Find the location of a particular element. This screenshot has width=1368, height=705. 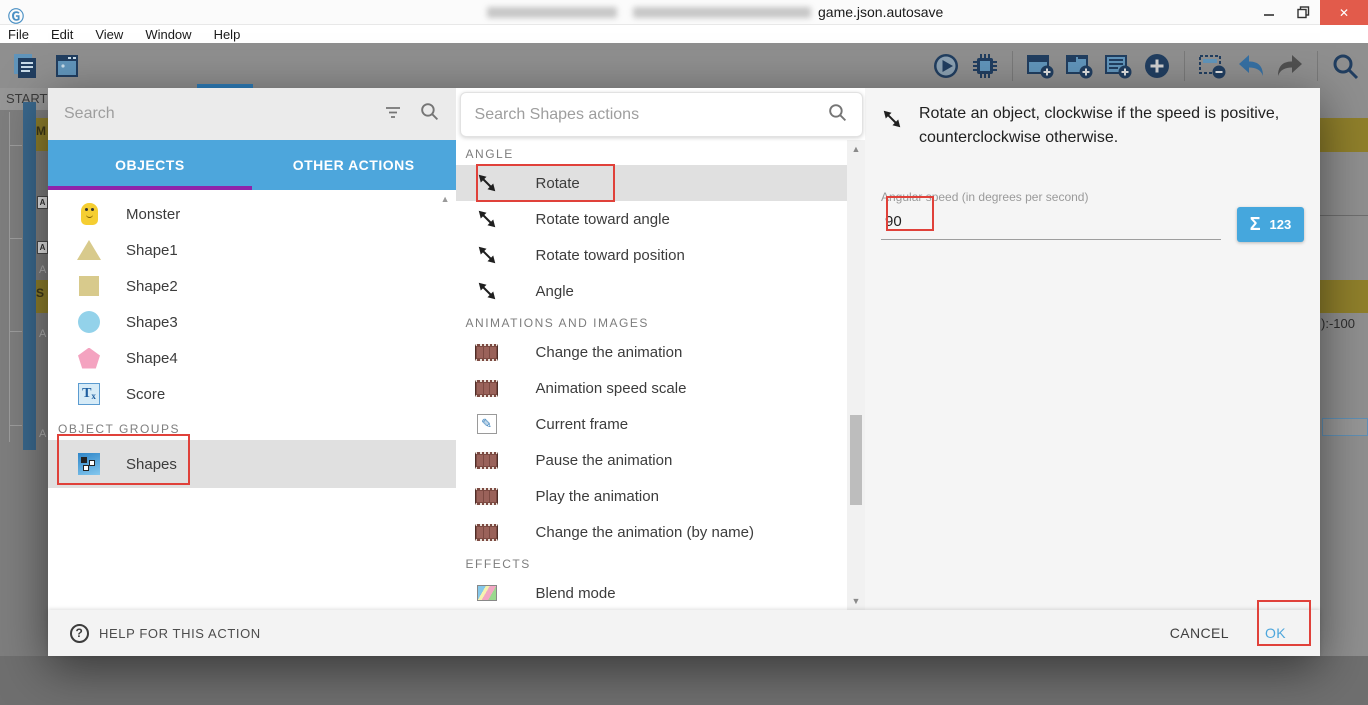

help-icon: ? is located at coordinates (79, 633).